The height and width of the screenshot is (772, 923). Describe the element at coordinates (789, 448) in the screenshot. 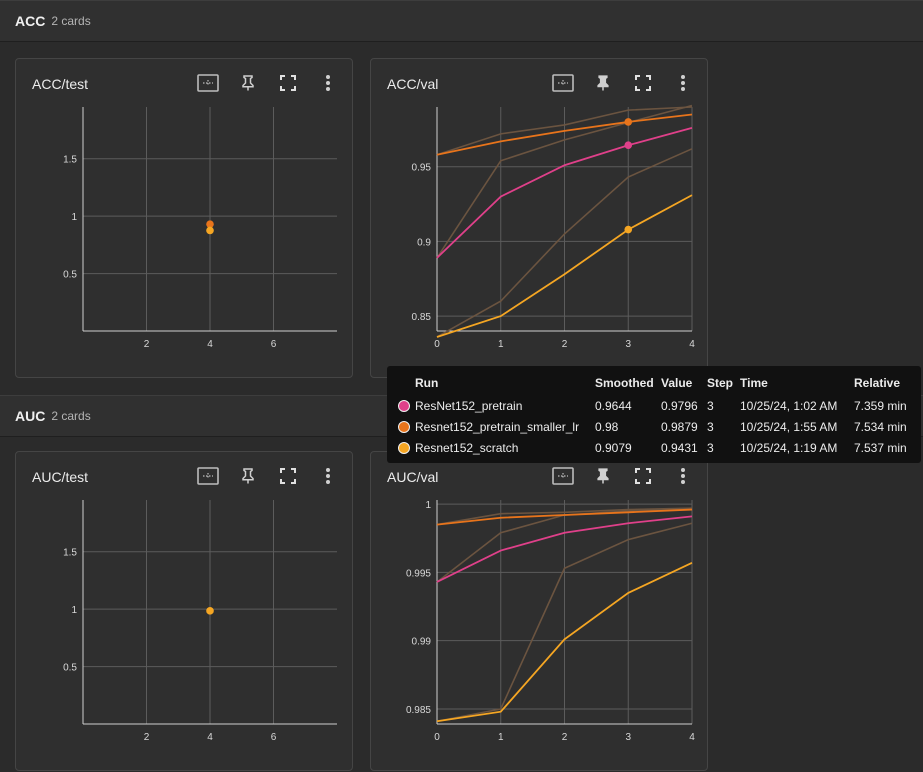

I see `tooltip-time: 10/25/24, 1:19 AM` at that location.